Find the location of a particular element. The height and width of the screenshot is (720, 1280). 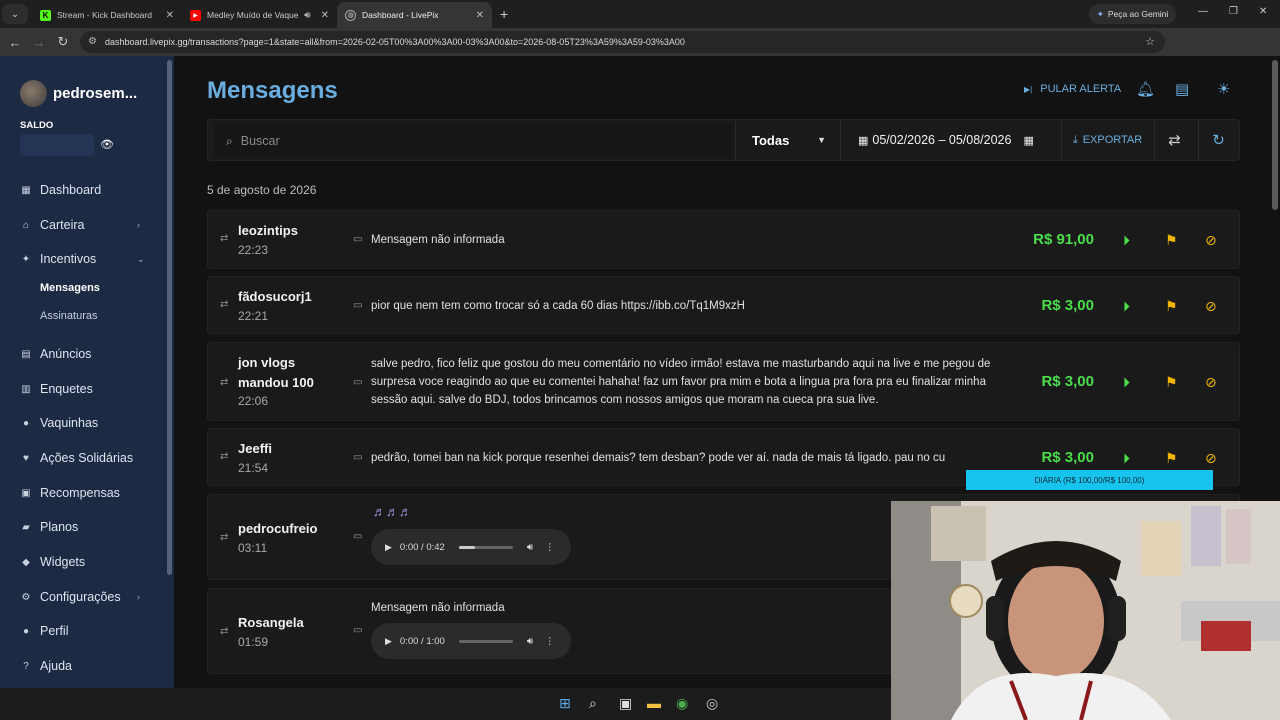

sidebar-item-dashboard: ▦ Dashboard is located at coordinates (60, 190).